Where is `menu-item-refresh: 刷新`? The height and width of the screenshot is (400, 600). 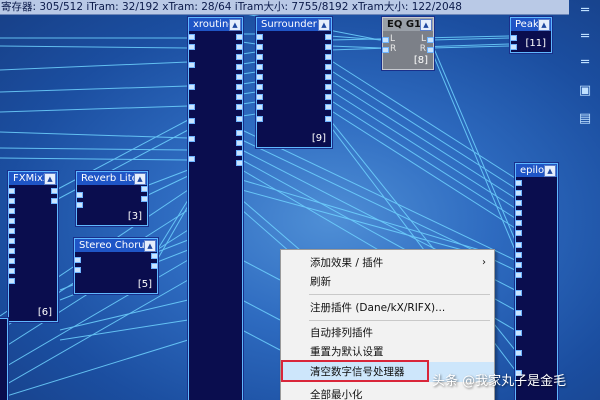 menu-item-refresh: 刷新 is located at coordinates (387, 282).